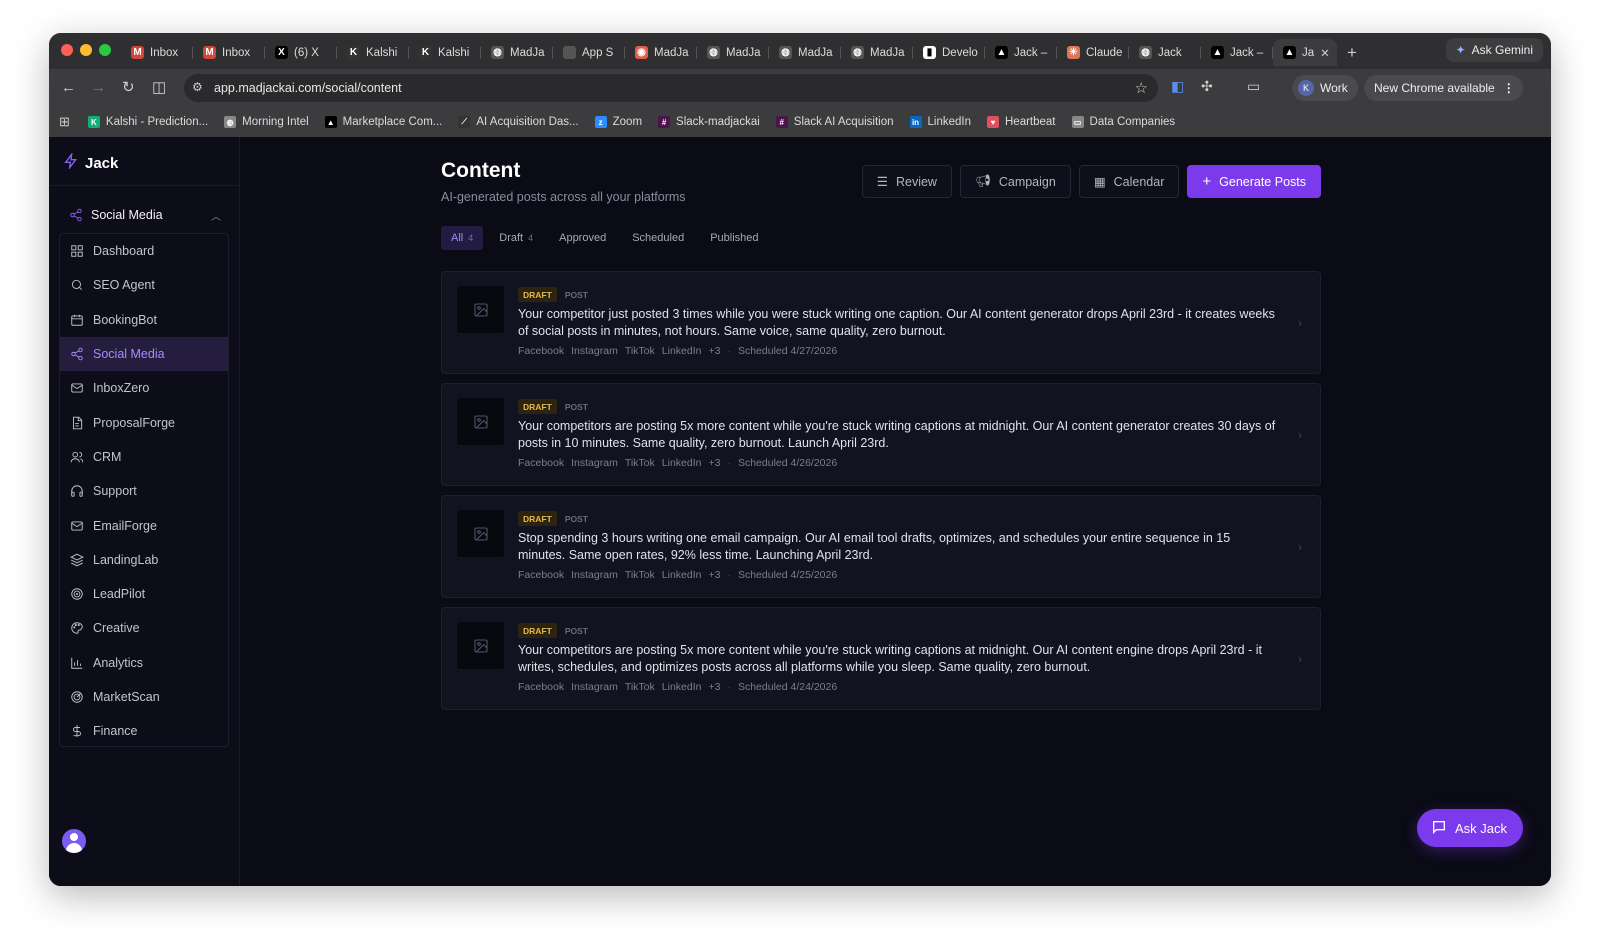 The height and width of the screenshot is (951, 1600). What do you see at coordinates (144, 422) in the screenshot?
I see `sidebar-item-proposalforge: ProposalForge` at bounding box center [144, 422].